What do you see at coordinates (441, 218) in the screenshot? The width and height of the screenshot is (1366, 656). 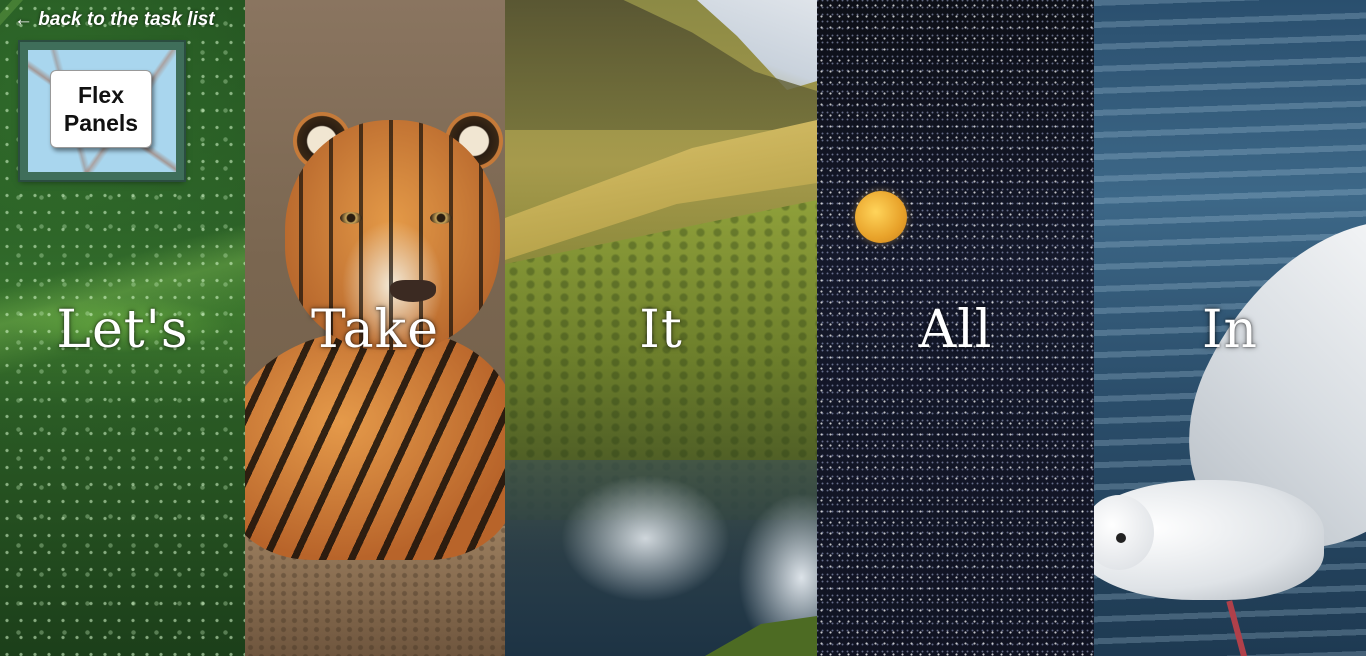 I see `tiger-right-eye` at bounding box center [441, 218].